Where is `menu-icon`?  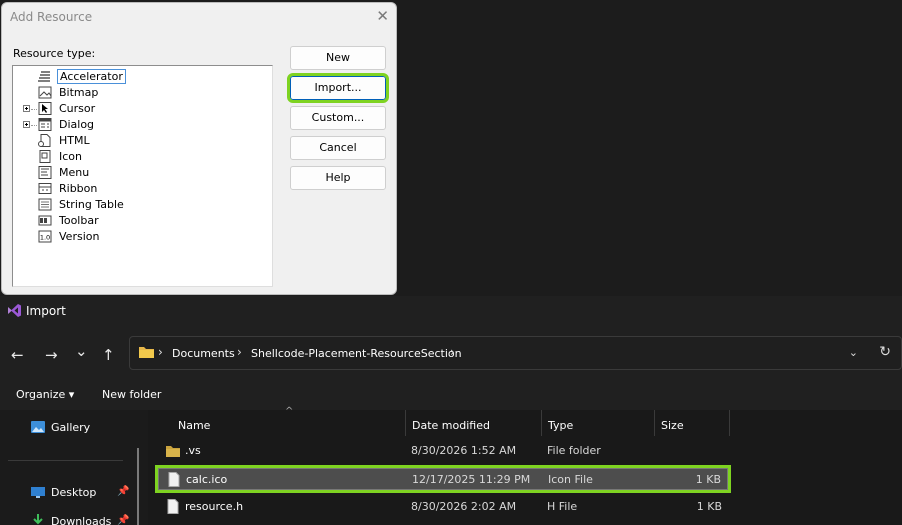 menu-icon is located at coordinates (45, 172).